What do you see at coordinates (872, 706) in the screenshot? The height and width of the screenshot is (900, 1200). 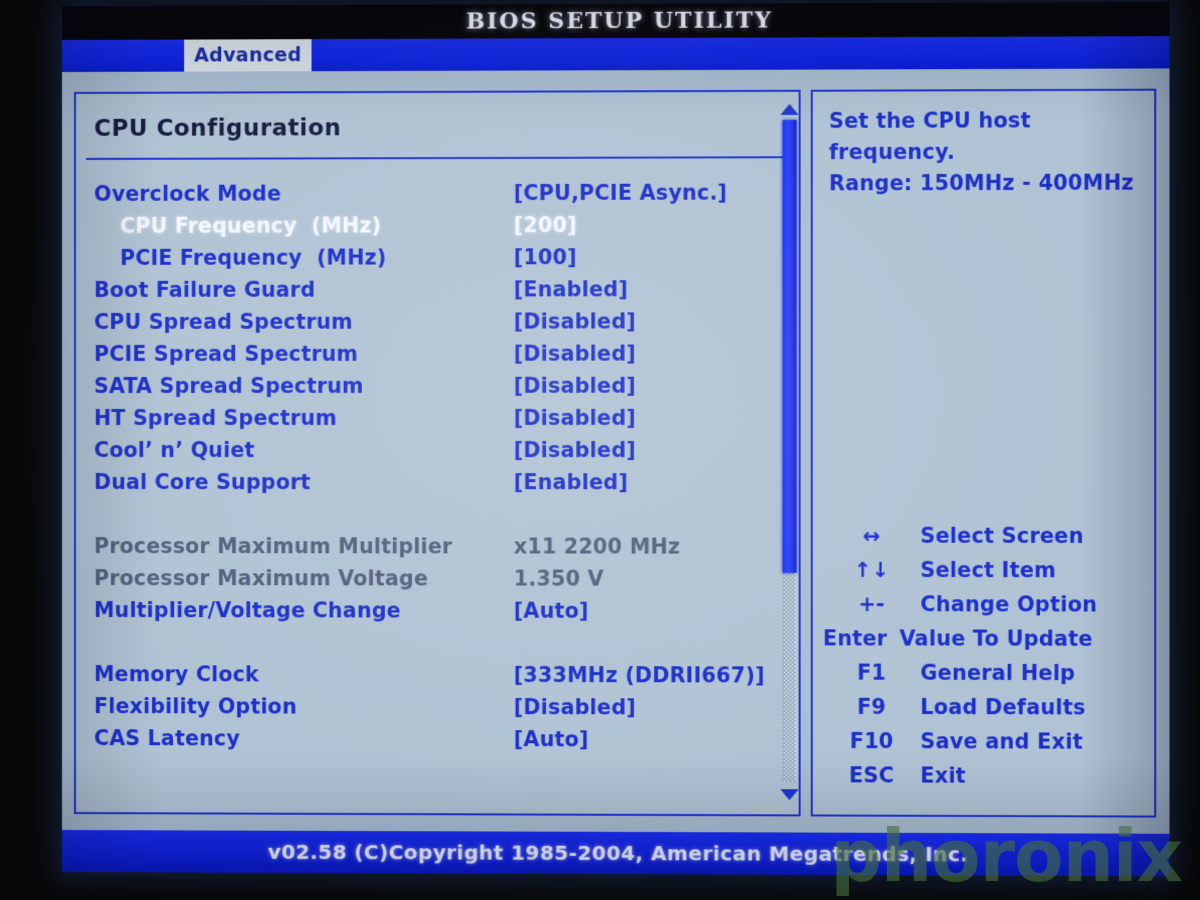 I see `key-legend-key: F9` at bounding box center [872, 706].